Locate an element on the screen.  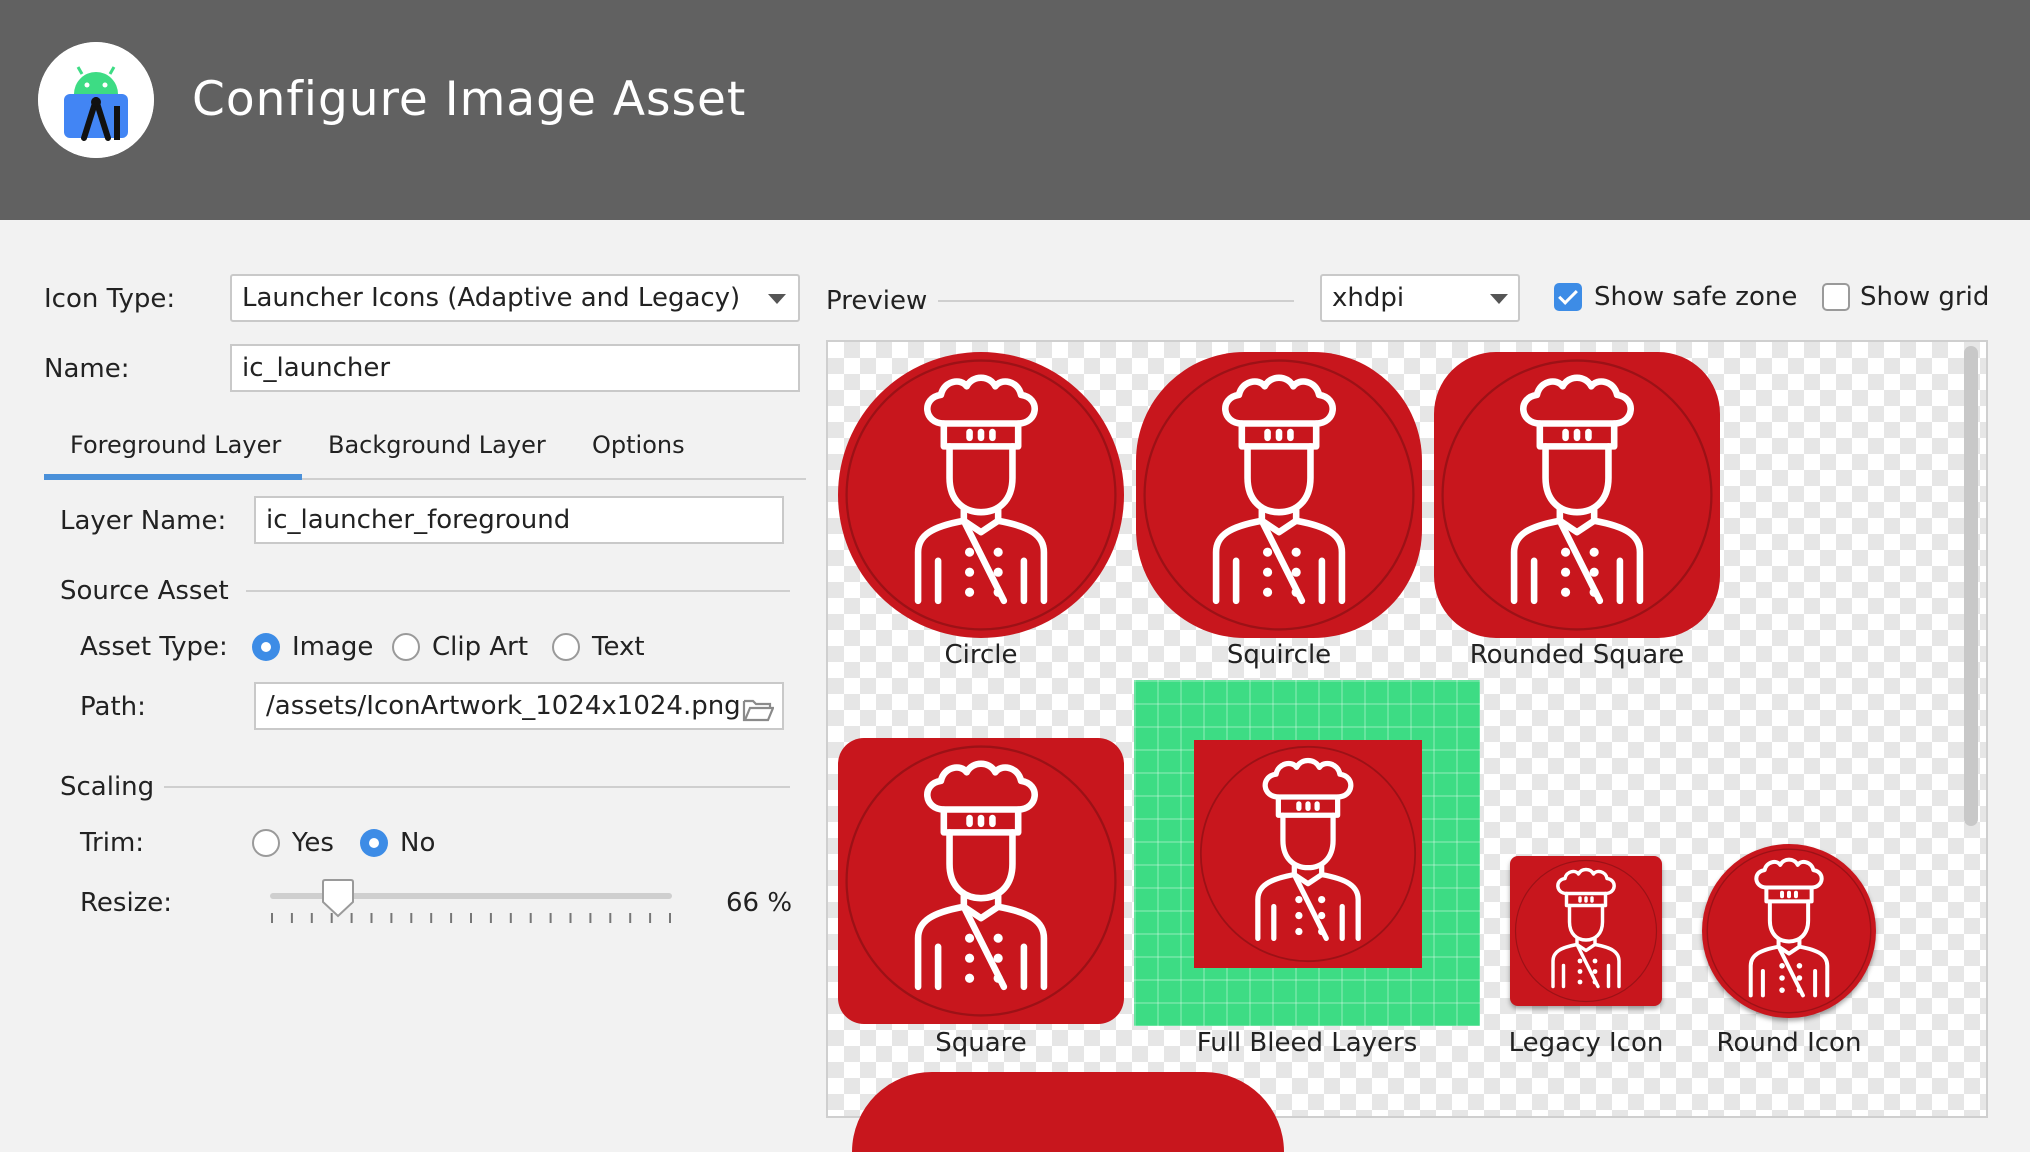
tab-foreground-layer: Foreground Layer is located at coordinates (175, 445).